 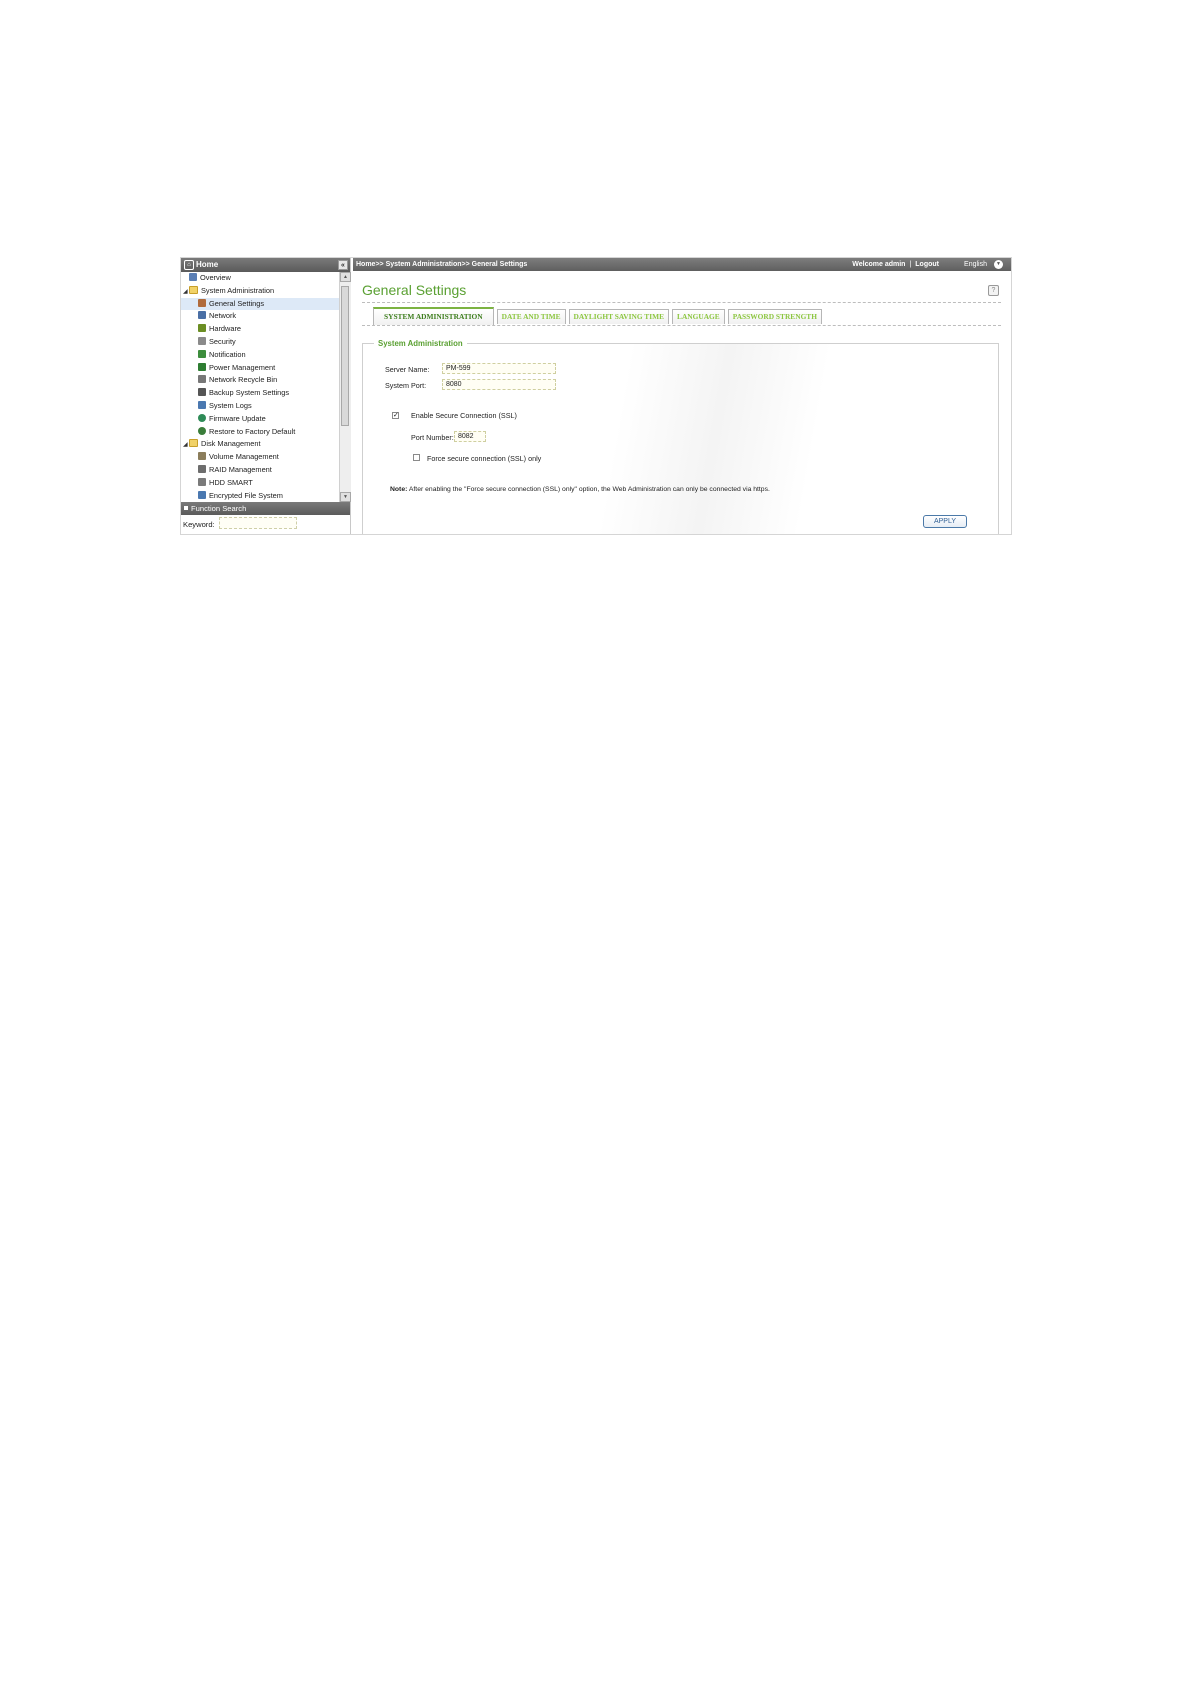 I want to click on chevron-down-icon: ▼, so click(x=998, y=264).